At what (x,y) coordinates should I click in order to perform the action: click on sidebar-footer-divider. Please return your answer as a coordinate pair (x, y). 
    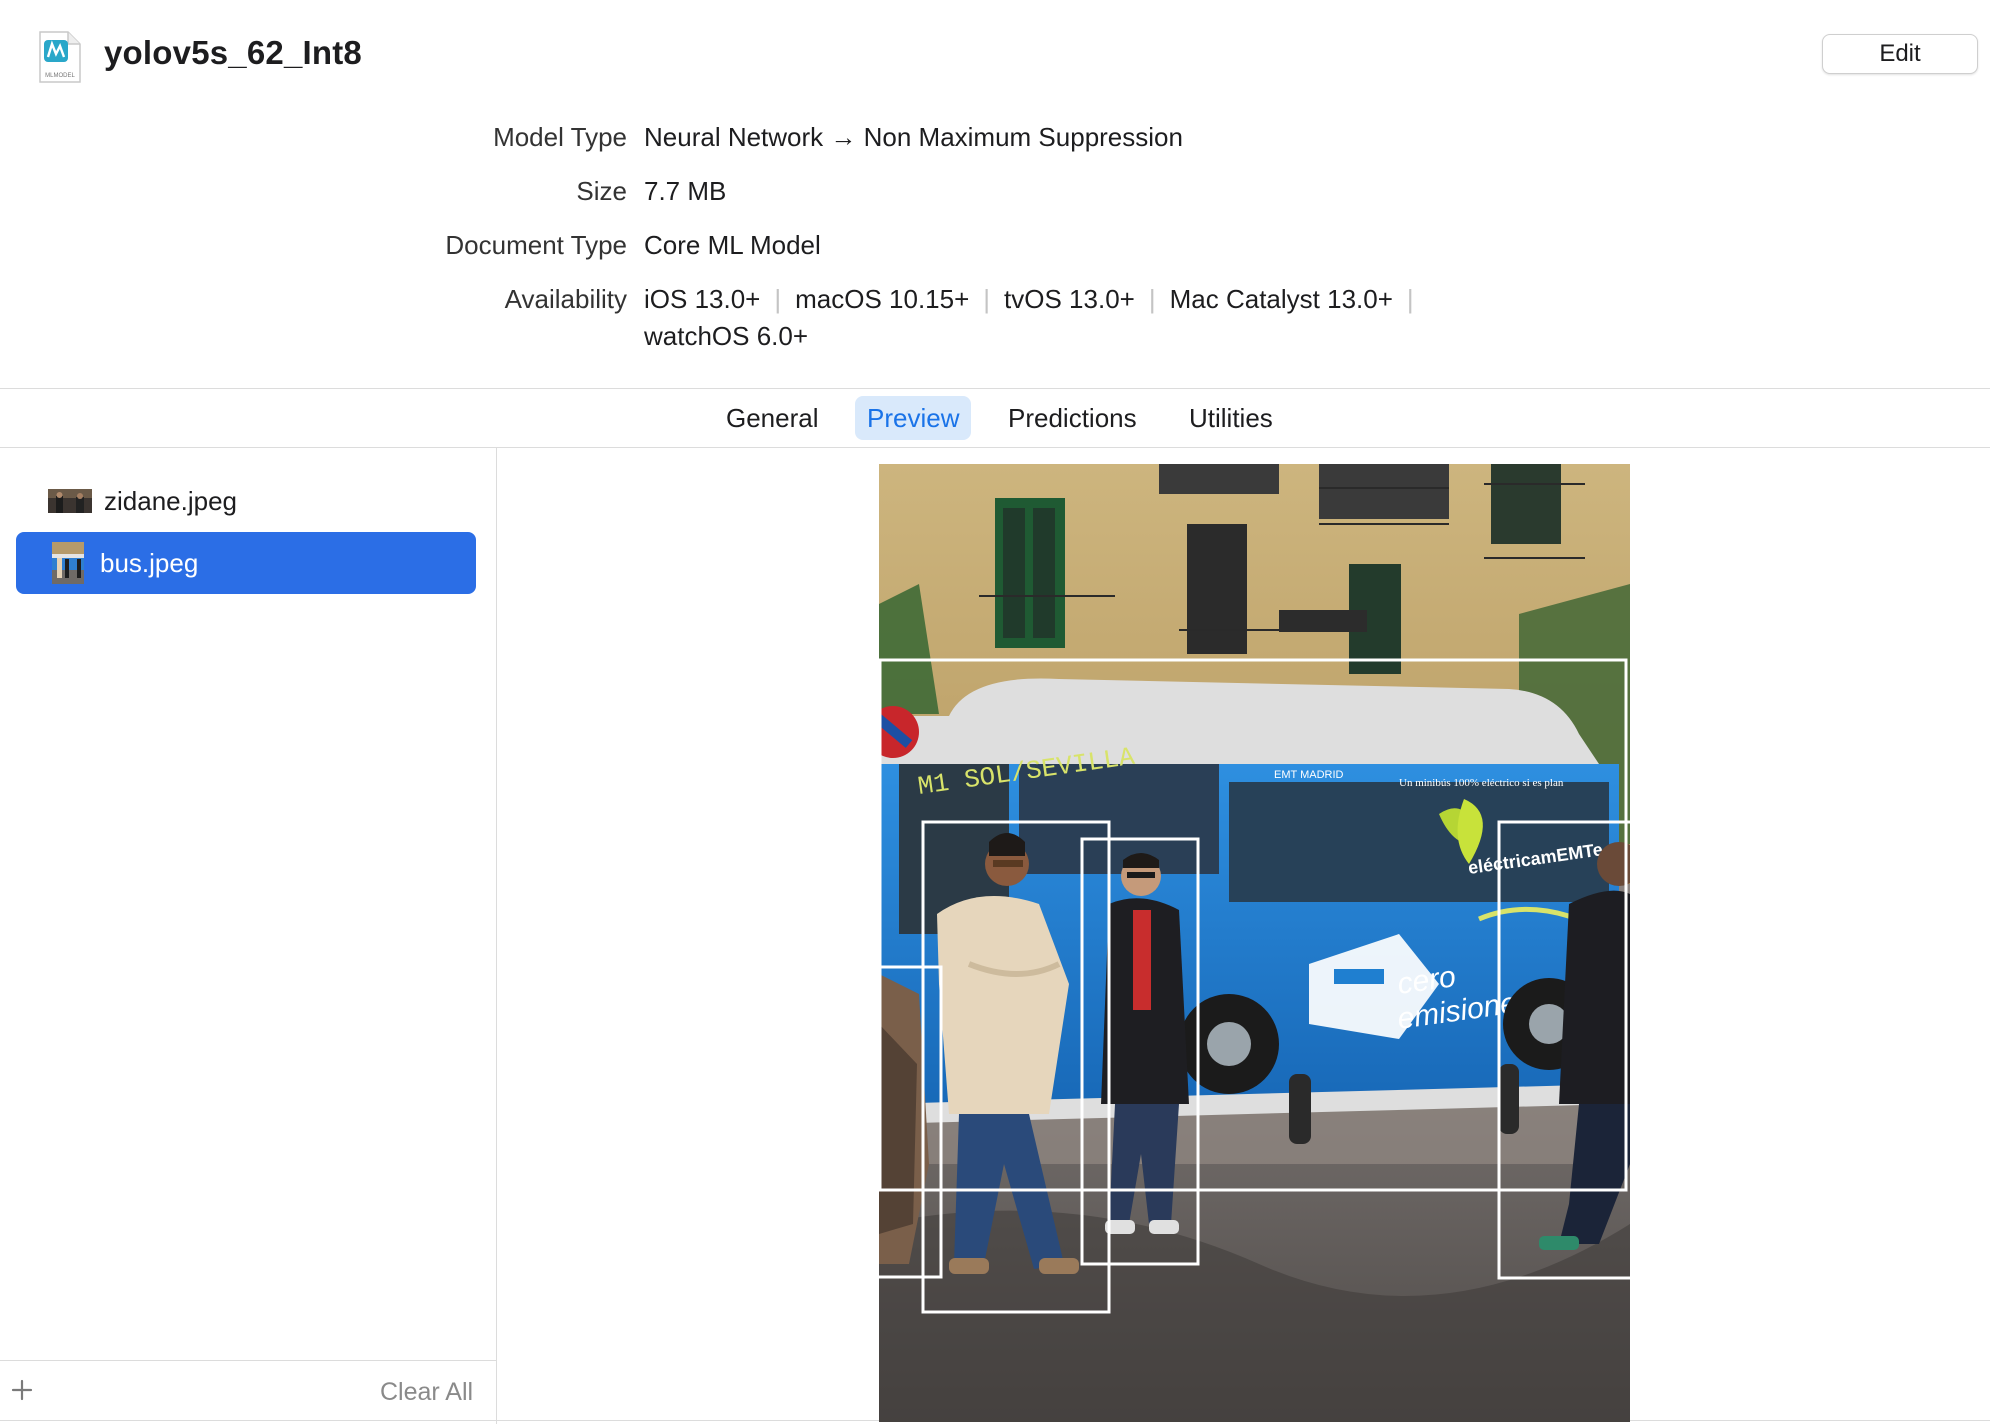
    Looking at the image, I should click on (248, 1360).